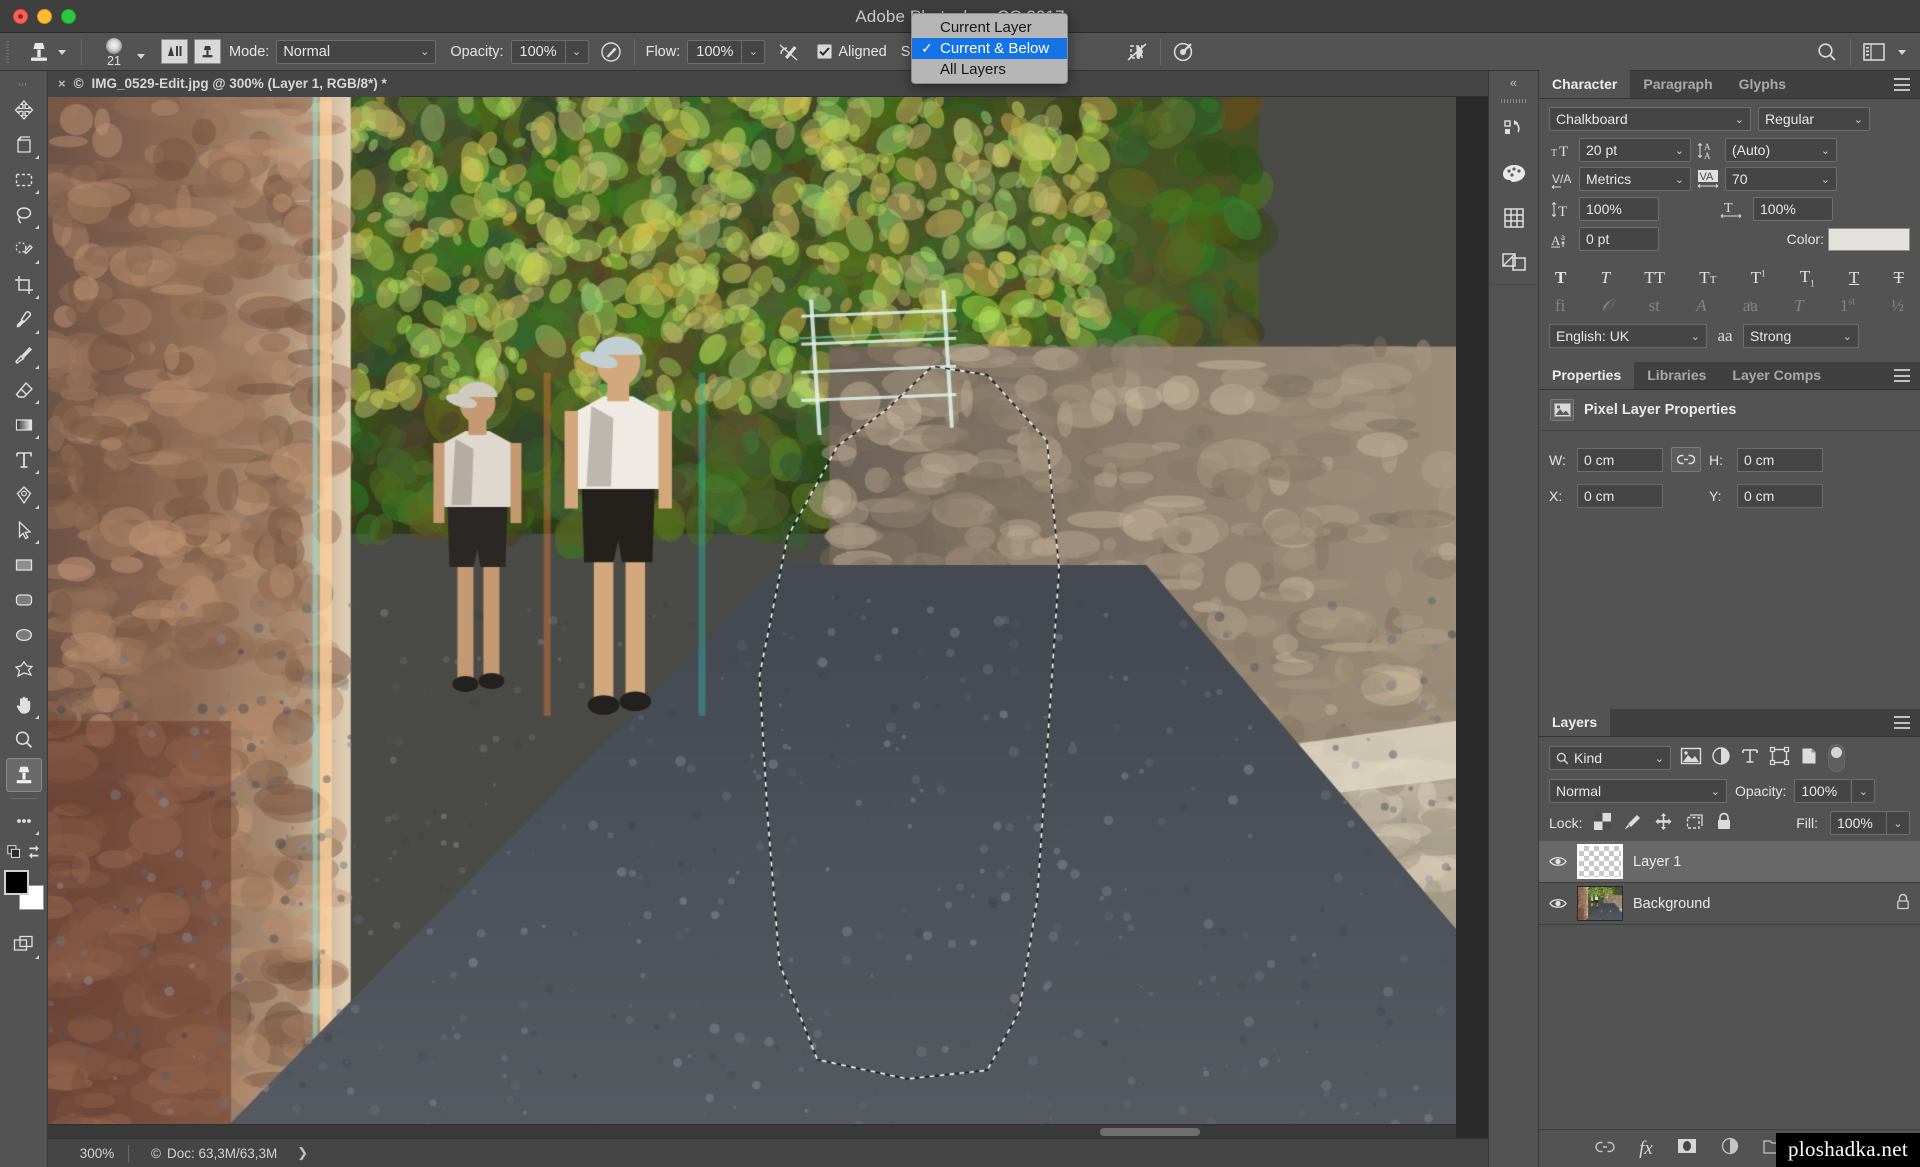 The width and height of the screenshot is (1920, 1167). What do you see at coordinates (1750, 758) in the screenshot?
I see `filter-type-icon` at bounding box center [1750, 758].